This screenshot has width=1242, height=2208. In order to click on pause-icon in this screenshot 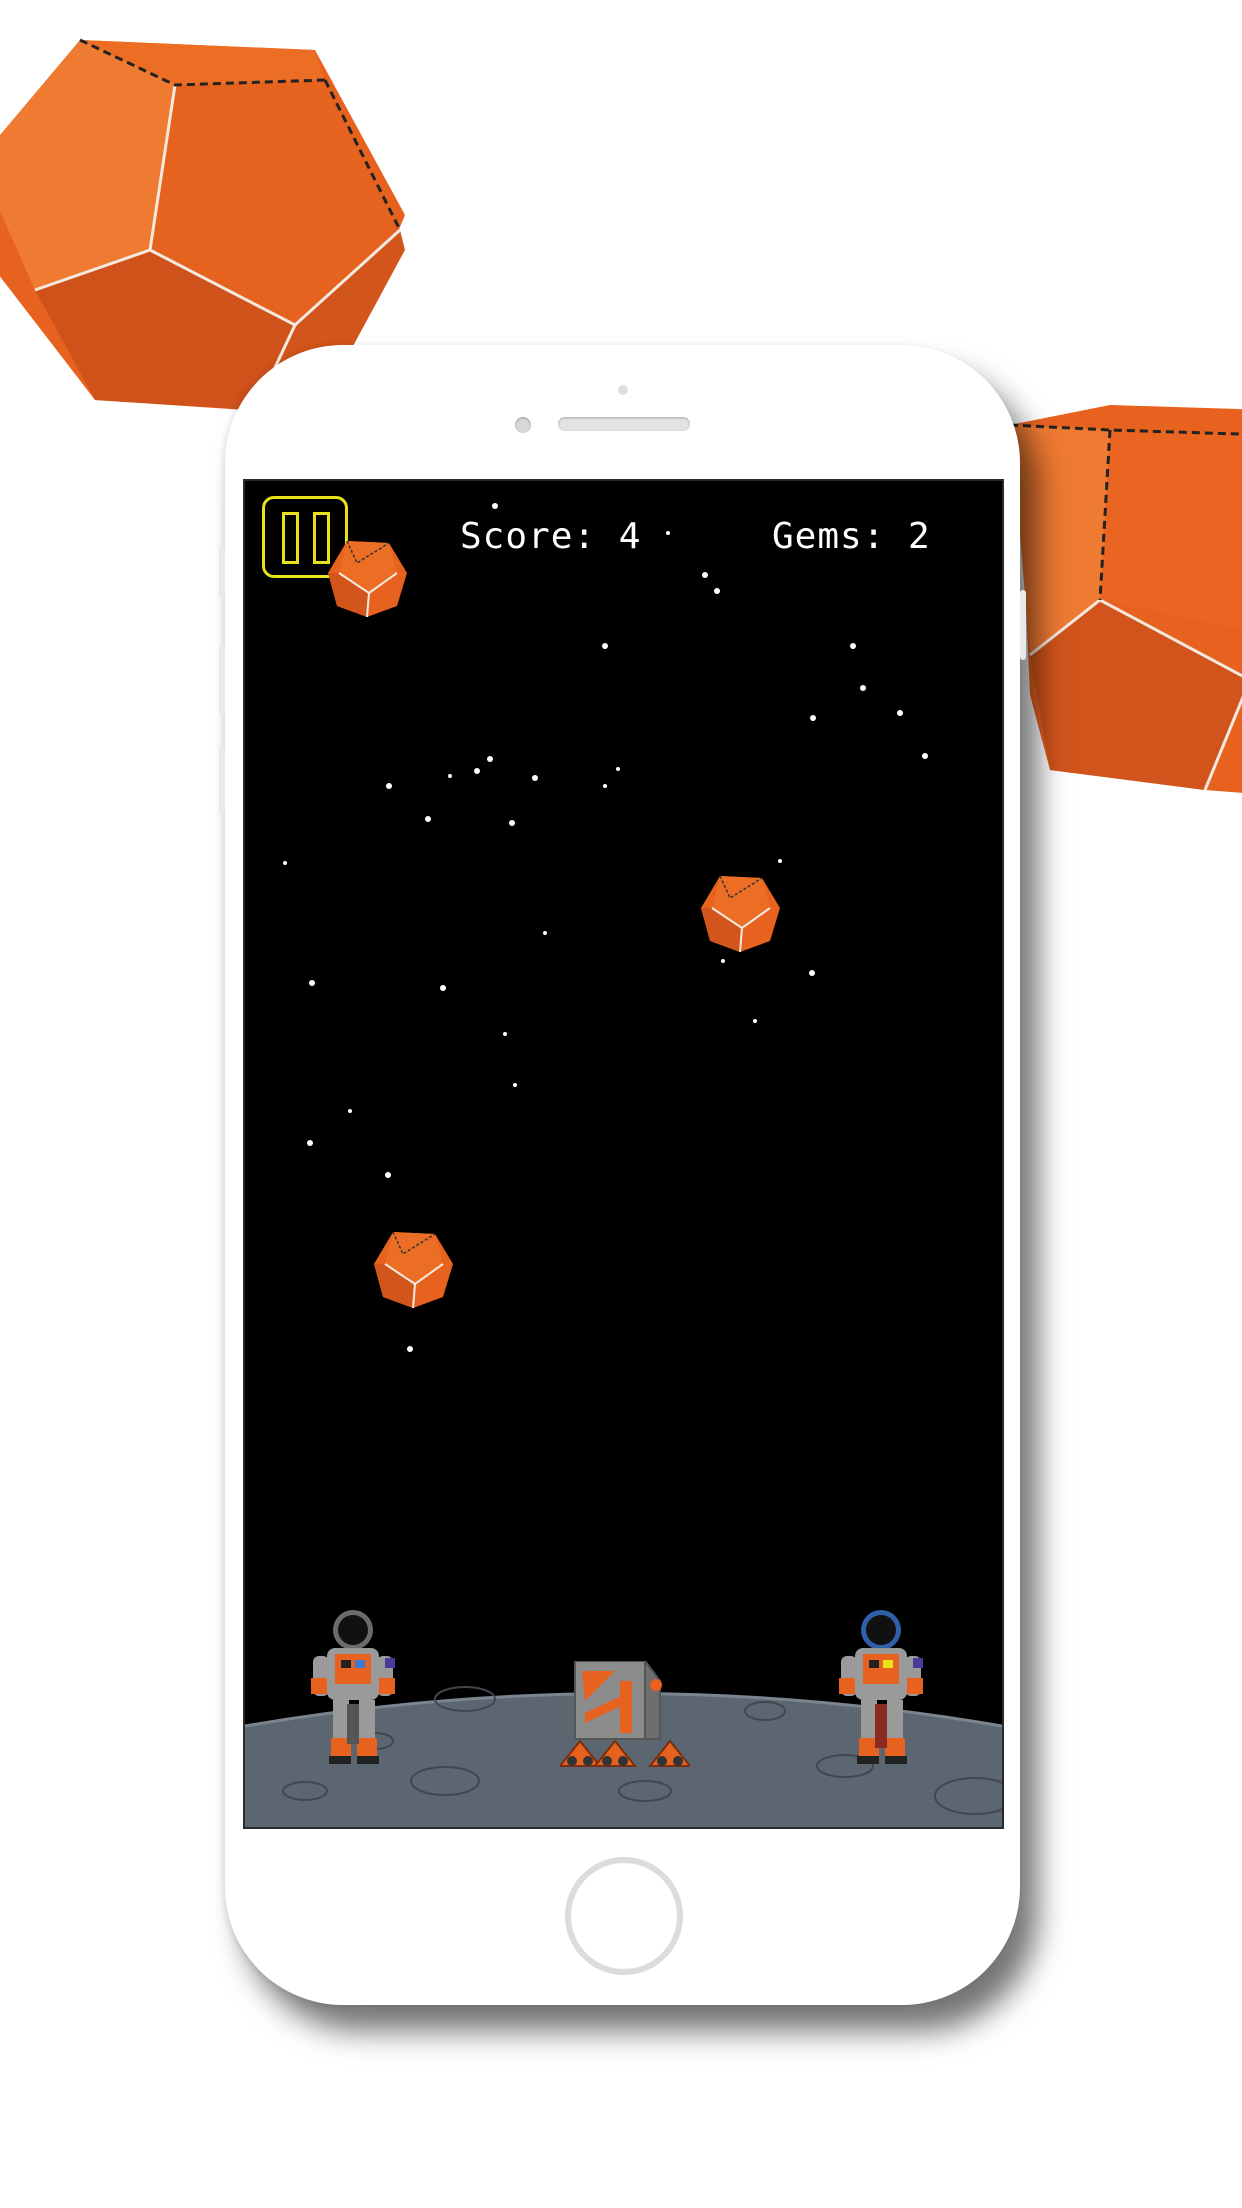, I will do `click(290, 538)`.